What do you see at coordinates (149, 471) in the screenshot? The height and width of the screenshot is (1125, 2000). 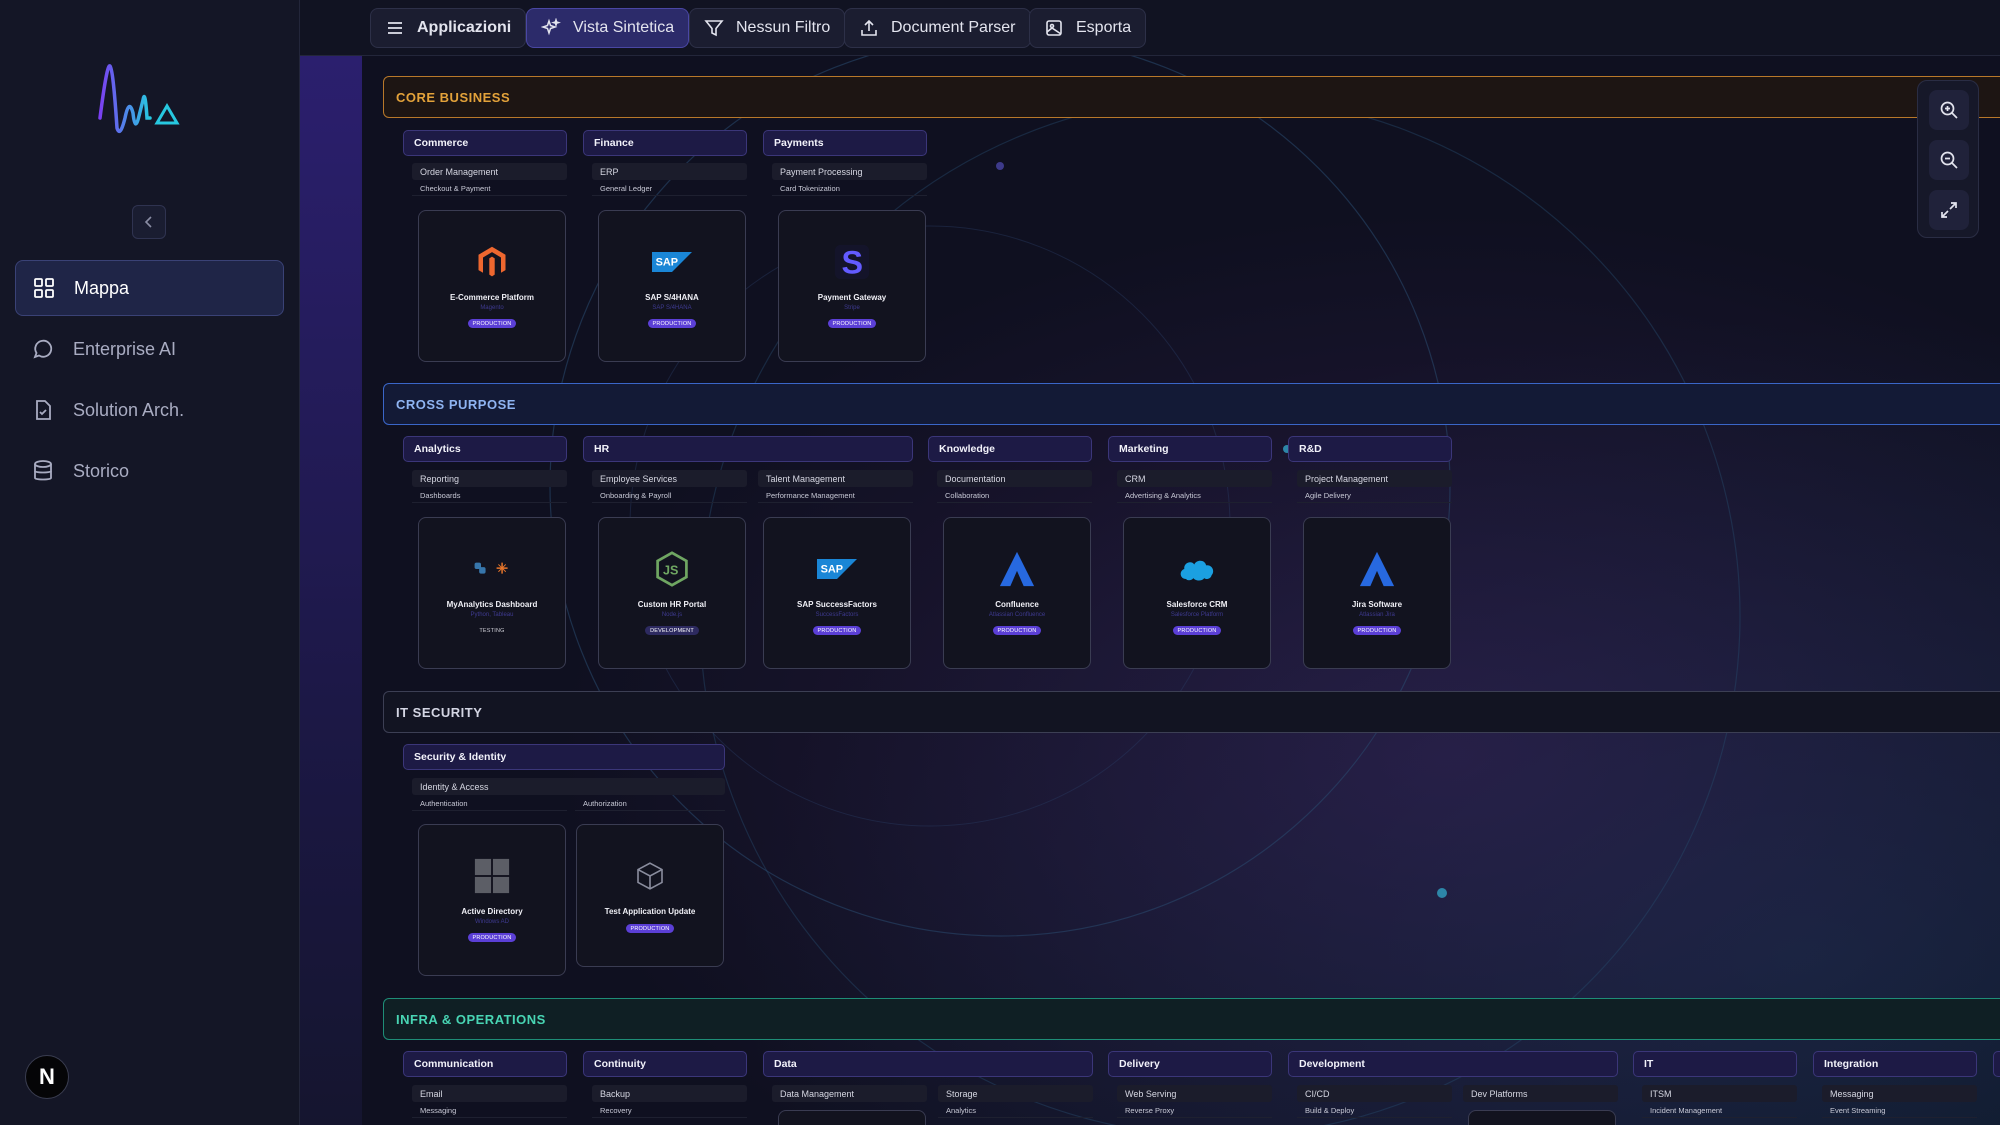 I see `nav-item-storico: Storico` at bounding box center [149, 471].